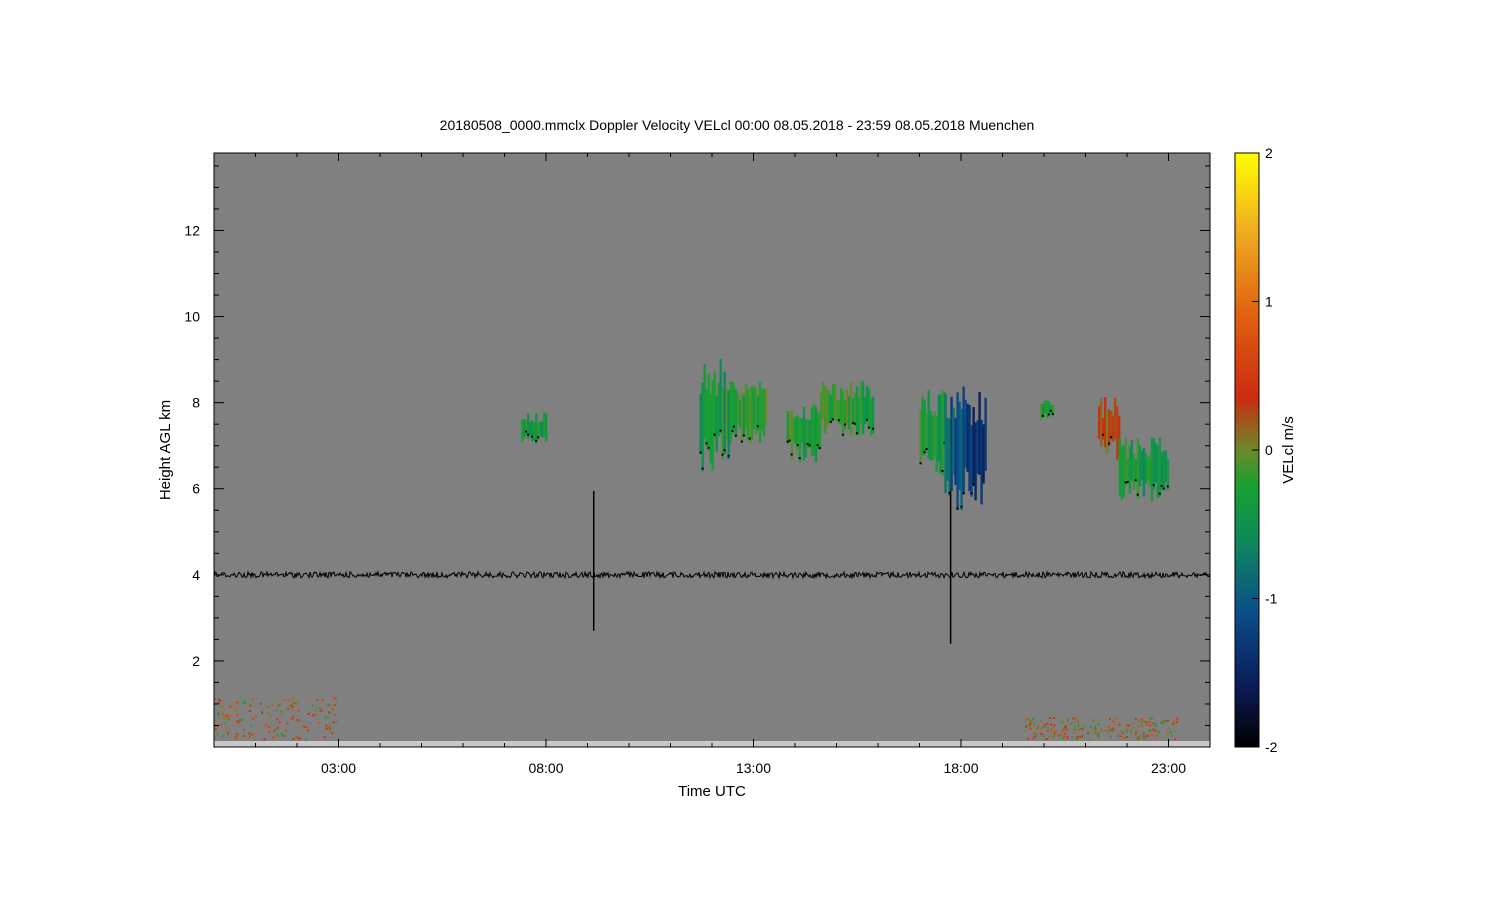 The height and width of the screenshot is (900, 1500). What do you see at coordinates (1269, 450) in the screenshot?
I see `colorbar-tick-label: 0` at bounding box center [1269, 450].